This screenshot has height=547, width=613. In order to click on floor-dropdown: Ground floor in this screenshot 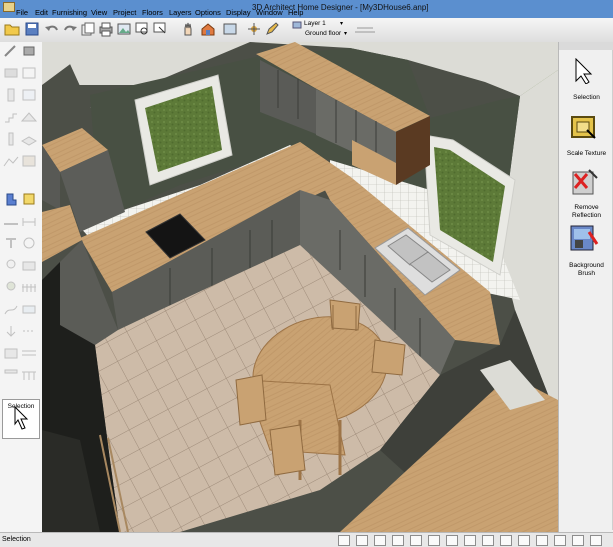, I will do `click(323, 33)`.